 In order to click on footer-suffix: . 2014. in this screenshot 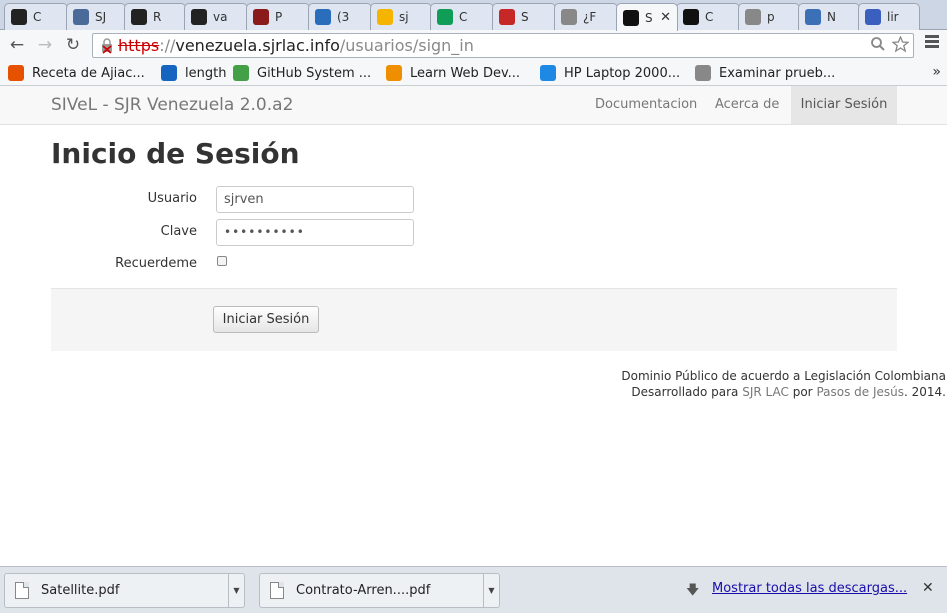, I will do `click(925, 392)`.